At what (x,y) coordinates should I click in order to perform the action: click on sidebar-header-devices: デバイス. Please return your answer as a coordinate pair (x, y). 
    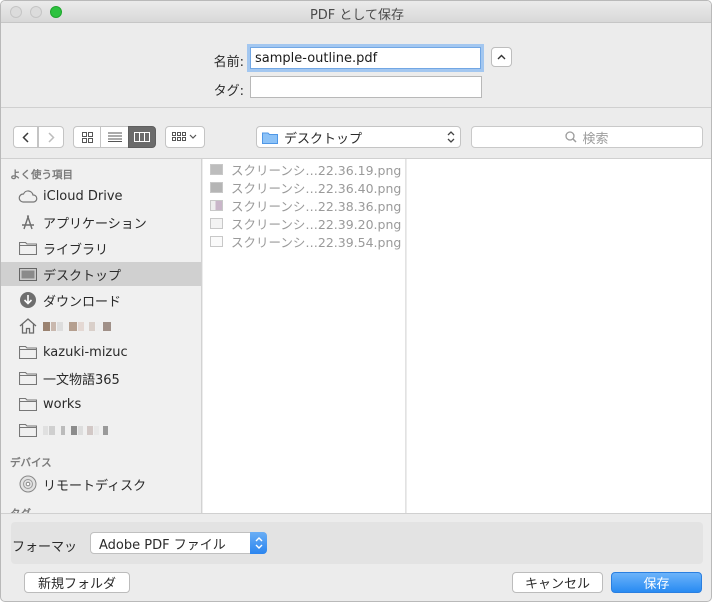
    Looking at the image, I should click on (31, 463).